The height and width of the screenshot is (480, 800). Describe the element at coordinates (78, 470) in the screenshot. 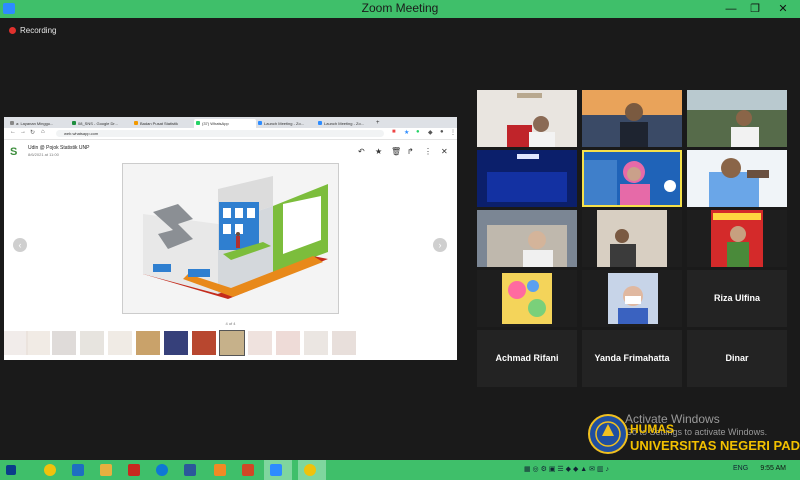

I see `edge-icon` at that location.